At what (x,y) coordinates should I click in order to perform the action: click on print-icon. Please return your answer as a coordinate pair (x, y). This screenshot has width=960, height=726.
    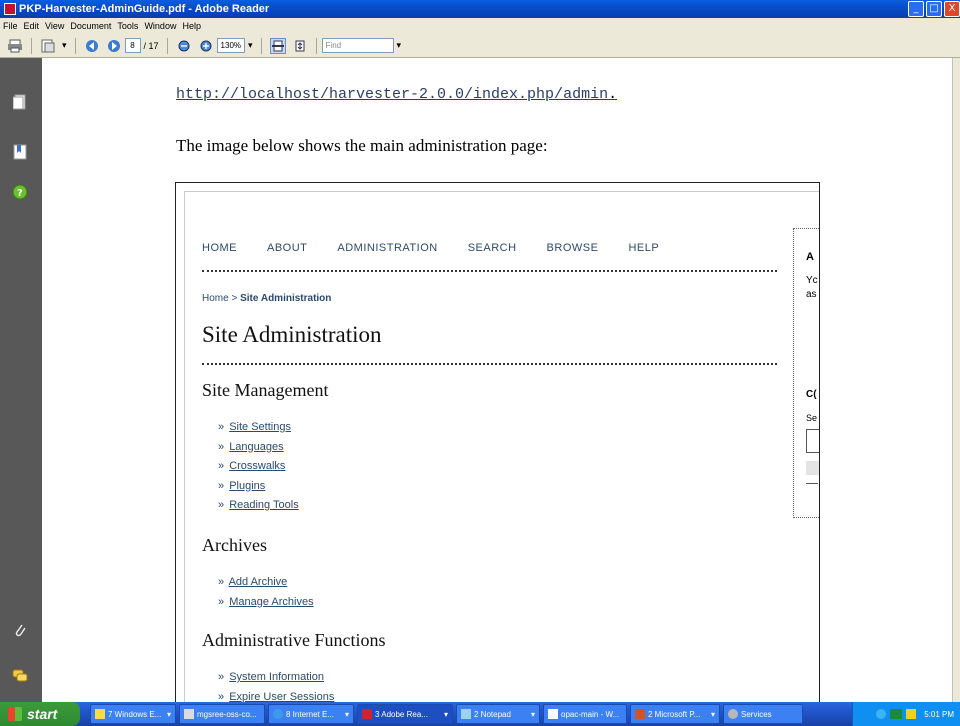
    Looking at the image, I should click on (15, 46).